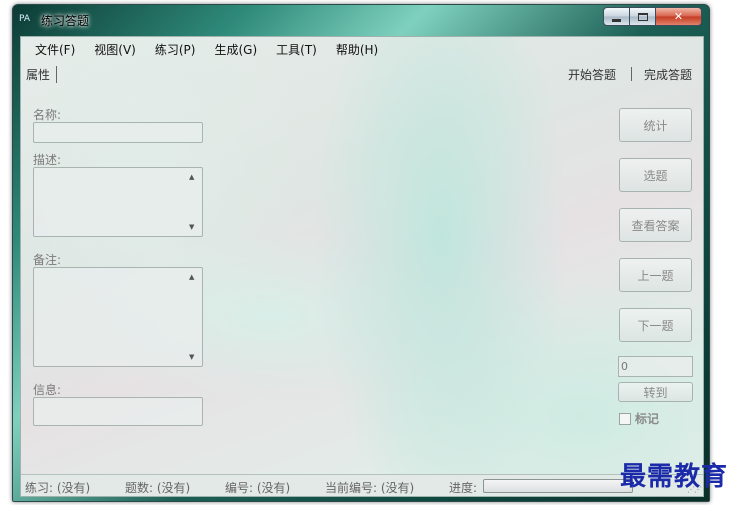 Image resolution: width=740 pixels, height=505 pixels. What do you see at coordinates (25, 19) in the screenshot?
I see `app-icon: PA` at bounding box center [25, 19].